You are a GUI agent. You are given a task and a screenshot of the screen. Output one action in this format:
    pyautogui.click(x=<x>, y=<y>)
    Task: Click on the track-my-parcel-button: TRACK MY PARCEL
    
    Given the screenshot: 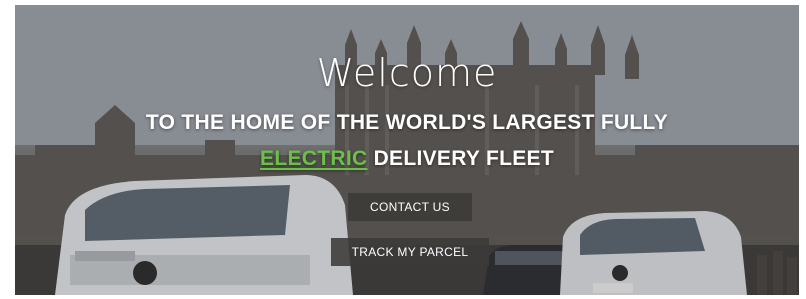 What is the action you would take?
    pyautogui.click(x=410, y=252)
    